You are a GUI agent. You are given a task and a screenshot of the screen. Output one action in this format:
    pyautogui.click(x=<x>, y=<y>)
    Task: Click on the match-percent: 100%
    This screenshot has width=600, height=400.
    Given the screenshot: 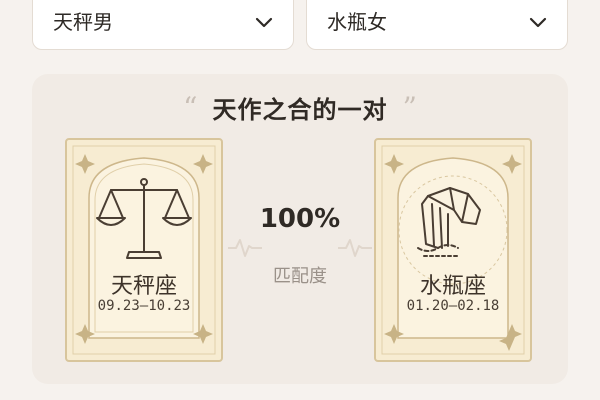 What is the action you would take?
    pyautogui.click(x=300, y=219)
    